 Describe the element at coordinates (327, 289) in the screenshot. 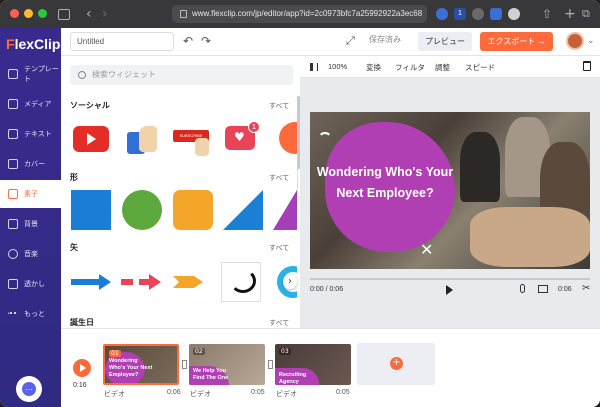

I see `time-readout: 0:00 / 0:06` at that location.